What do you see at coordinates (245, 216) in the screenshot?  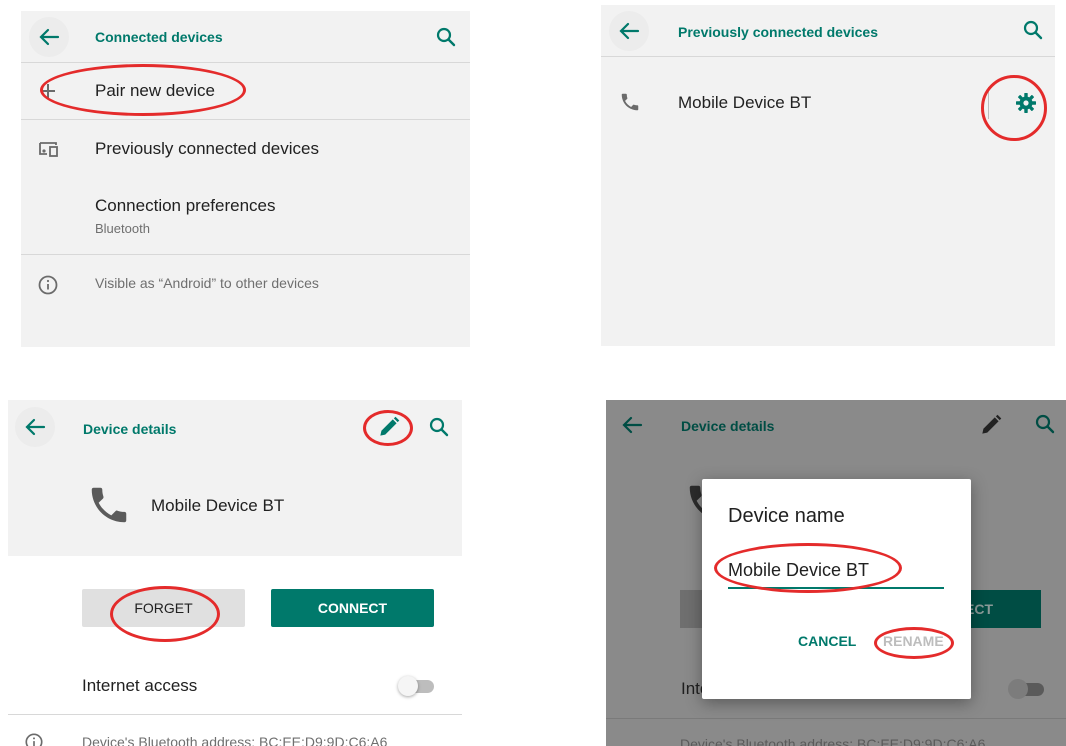 I see `connection-preferences-item: Connection preferences Bluetooth` at bounding box center [245, 216].